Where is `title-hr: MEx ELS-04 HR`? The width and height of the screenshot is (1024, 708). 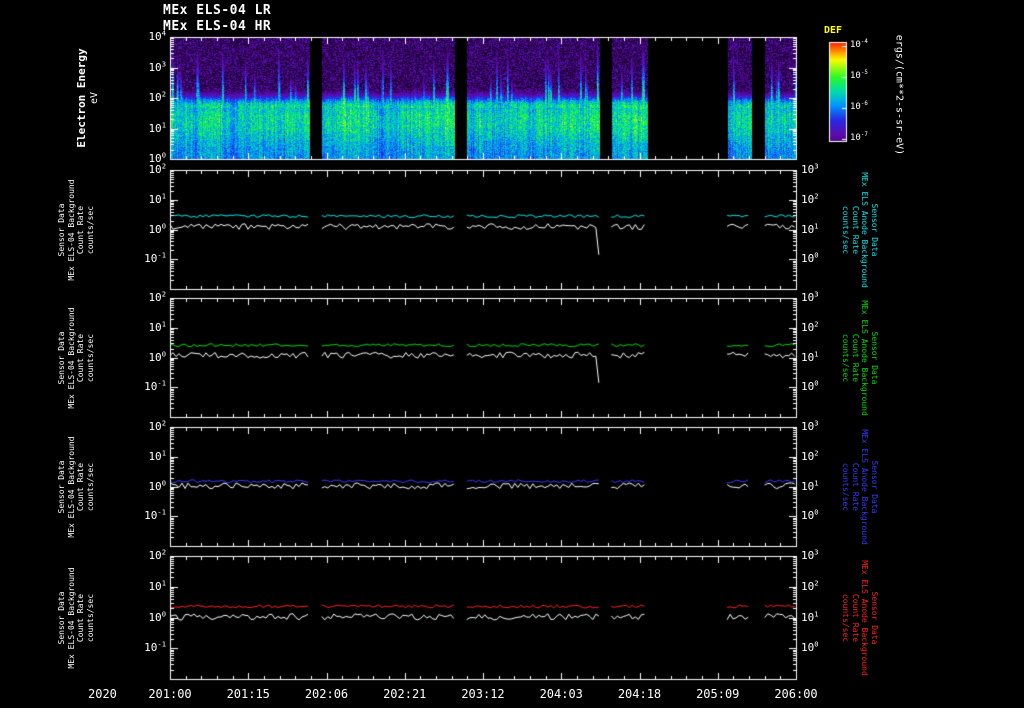
title-hr: MEx ELS-04 HR is located at coordinates (217, 26).